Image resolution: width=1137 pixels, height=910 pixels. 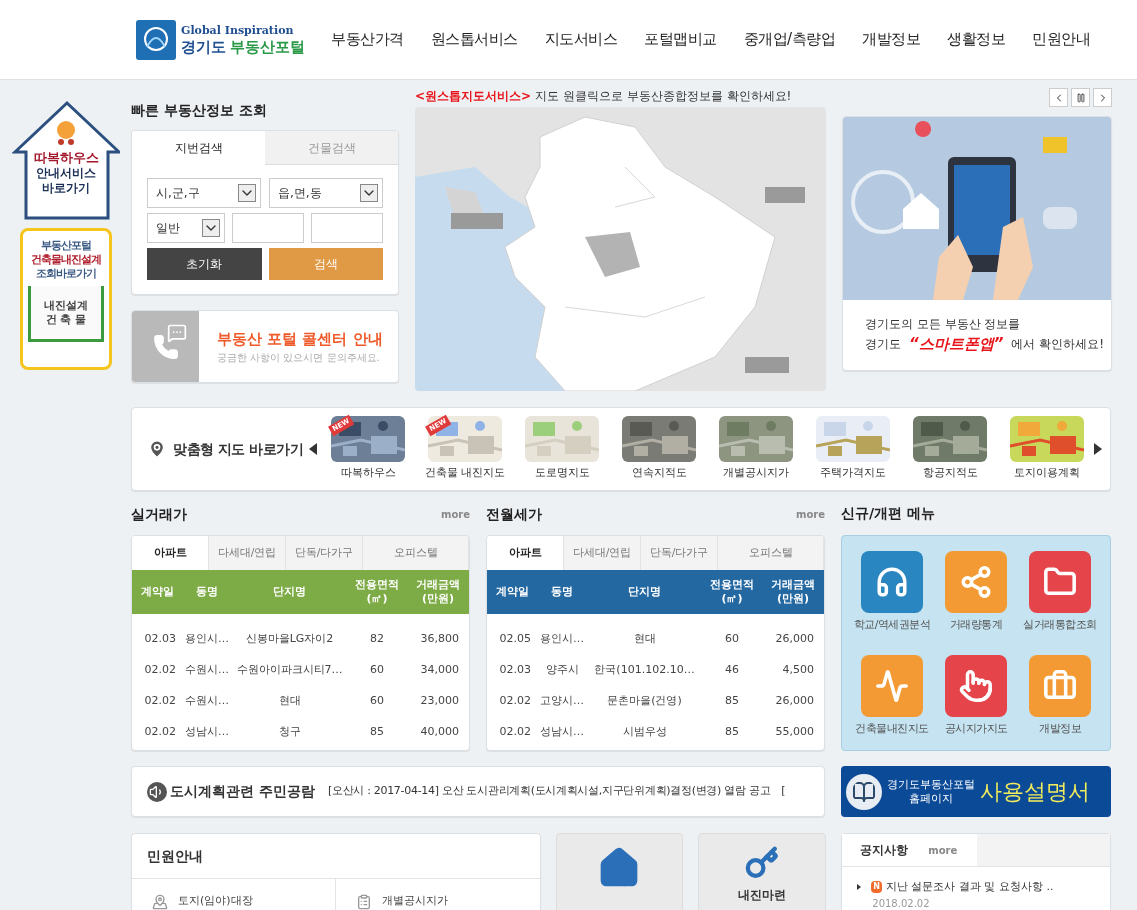 What do you see at coordinates (892, 728) in the screenshot?
I see `menu-link: 건축물내진지도` at bounding box center [892, 728].